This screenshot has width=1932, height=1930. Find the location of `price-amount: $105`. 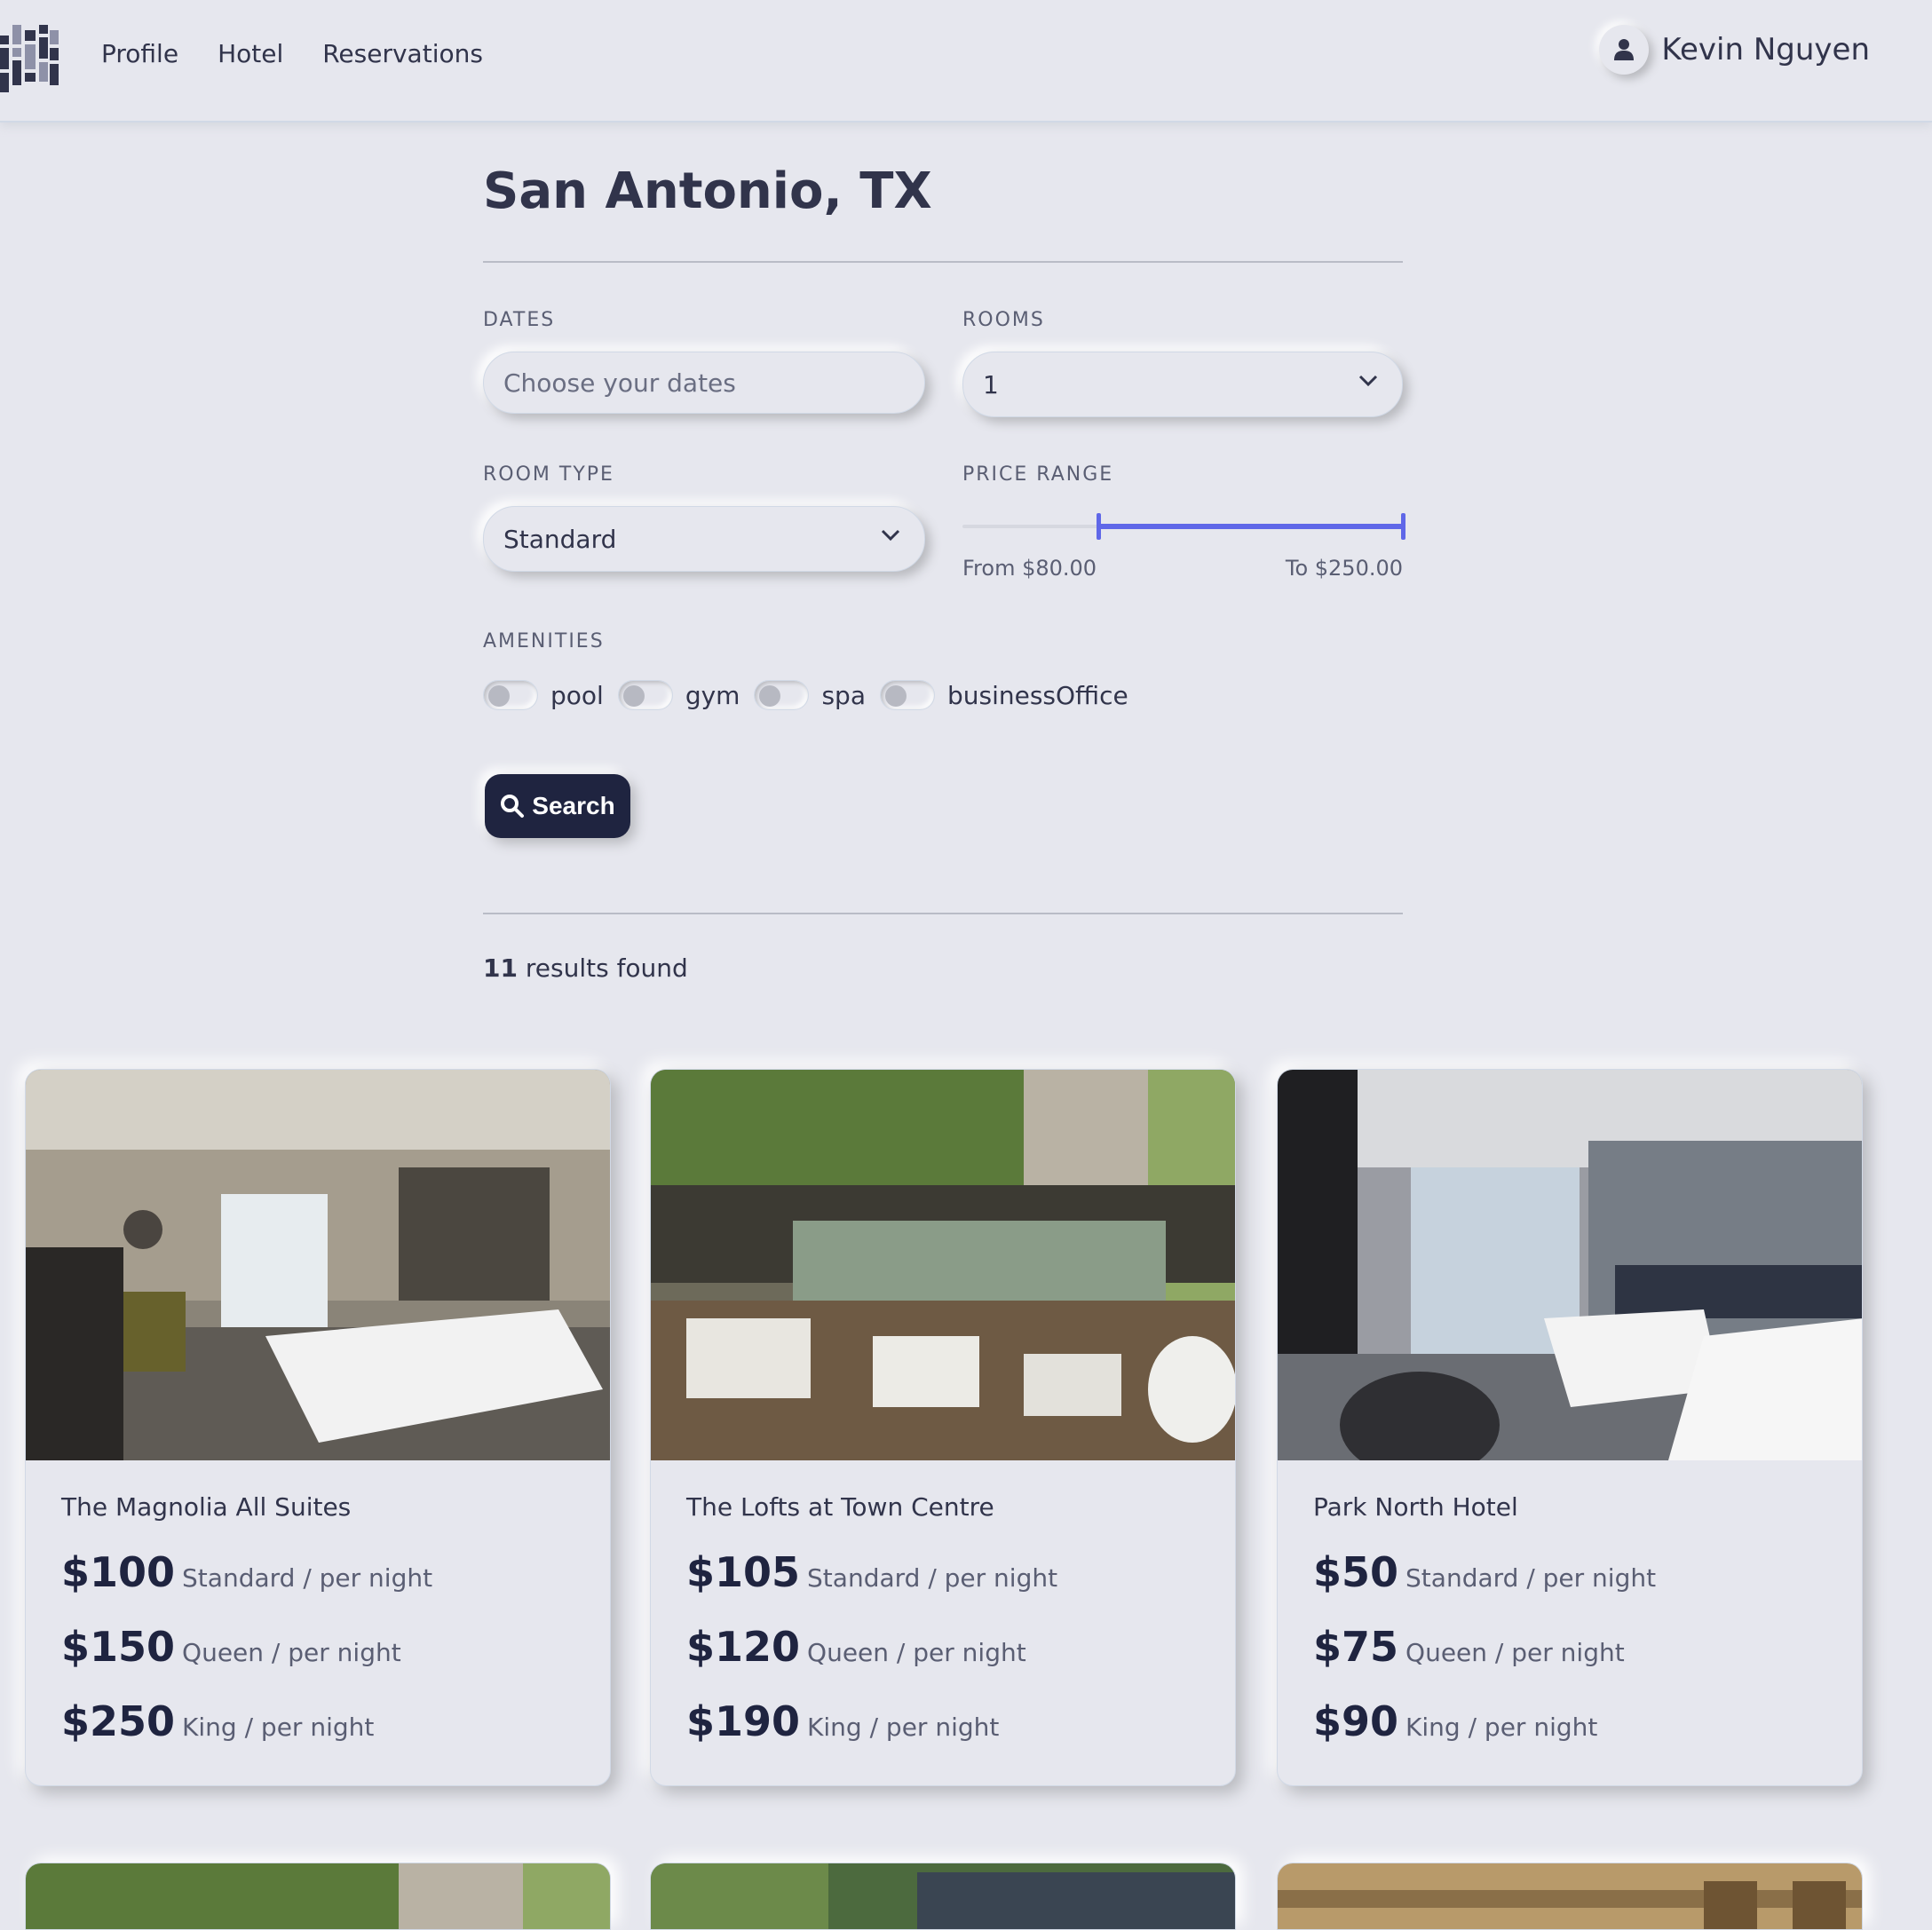

price-amount: $105 is located at coordinates (743, 1572).